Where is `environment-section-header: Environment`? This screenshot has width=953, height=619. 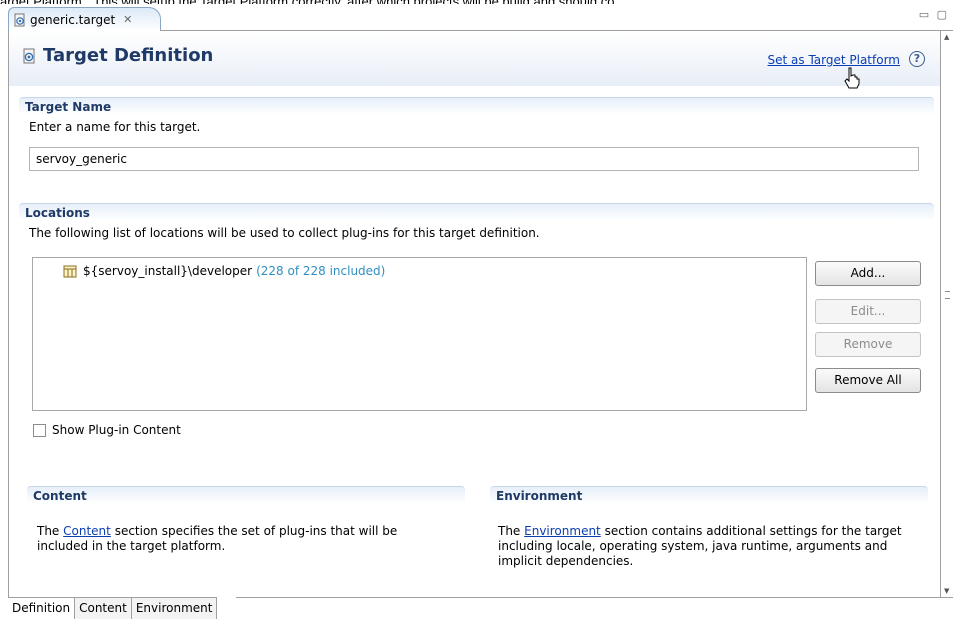 environment-section-header: Environment is located at coordinates (709, 495).